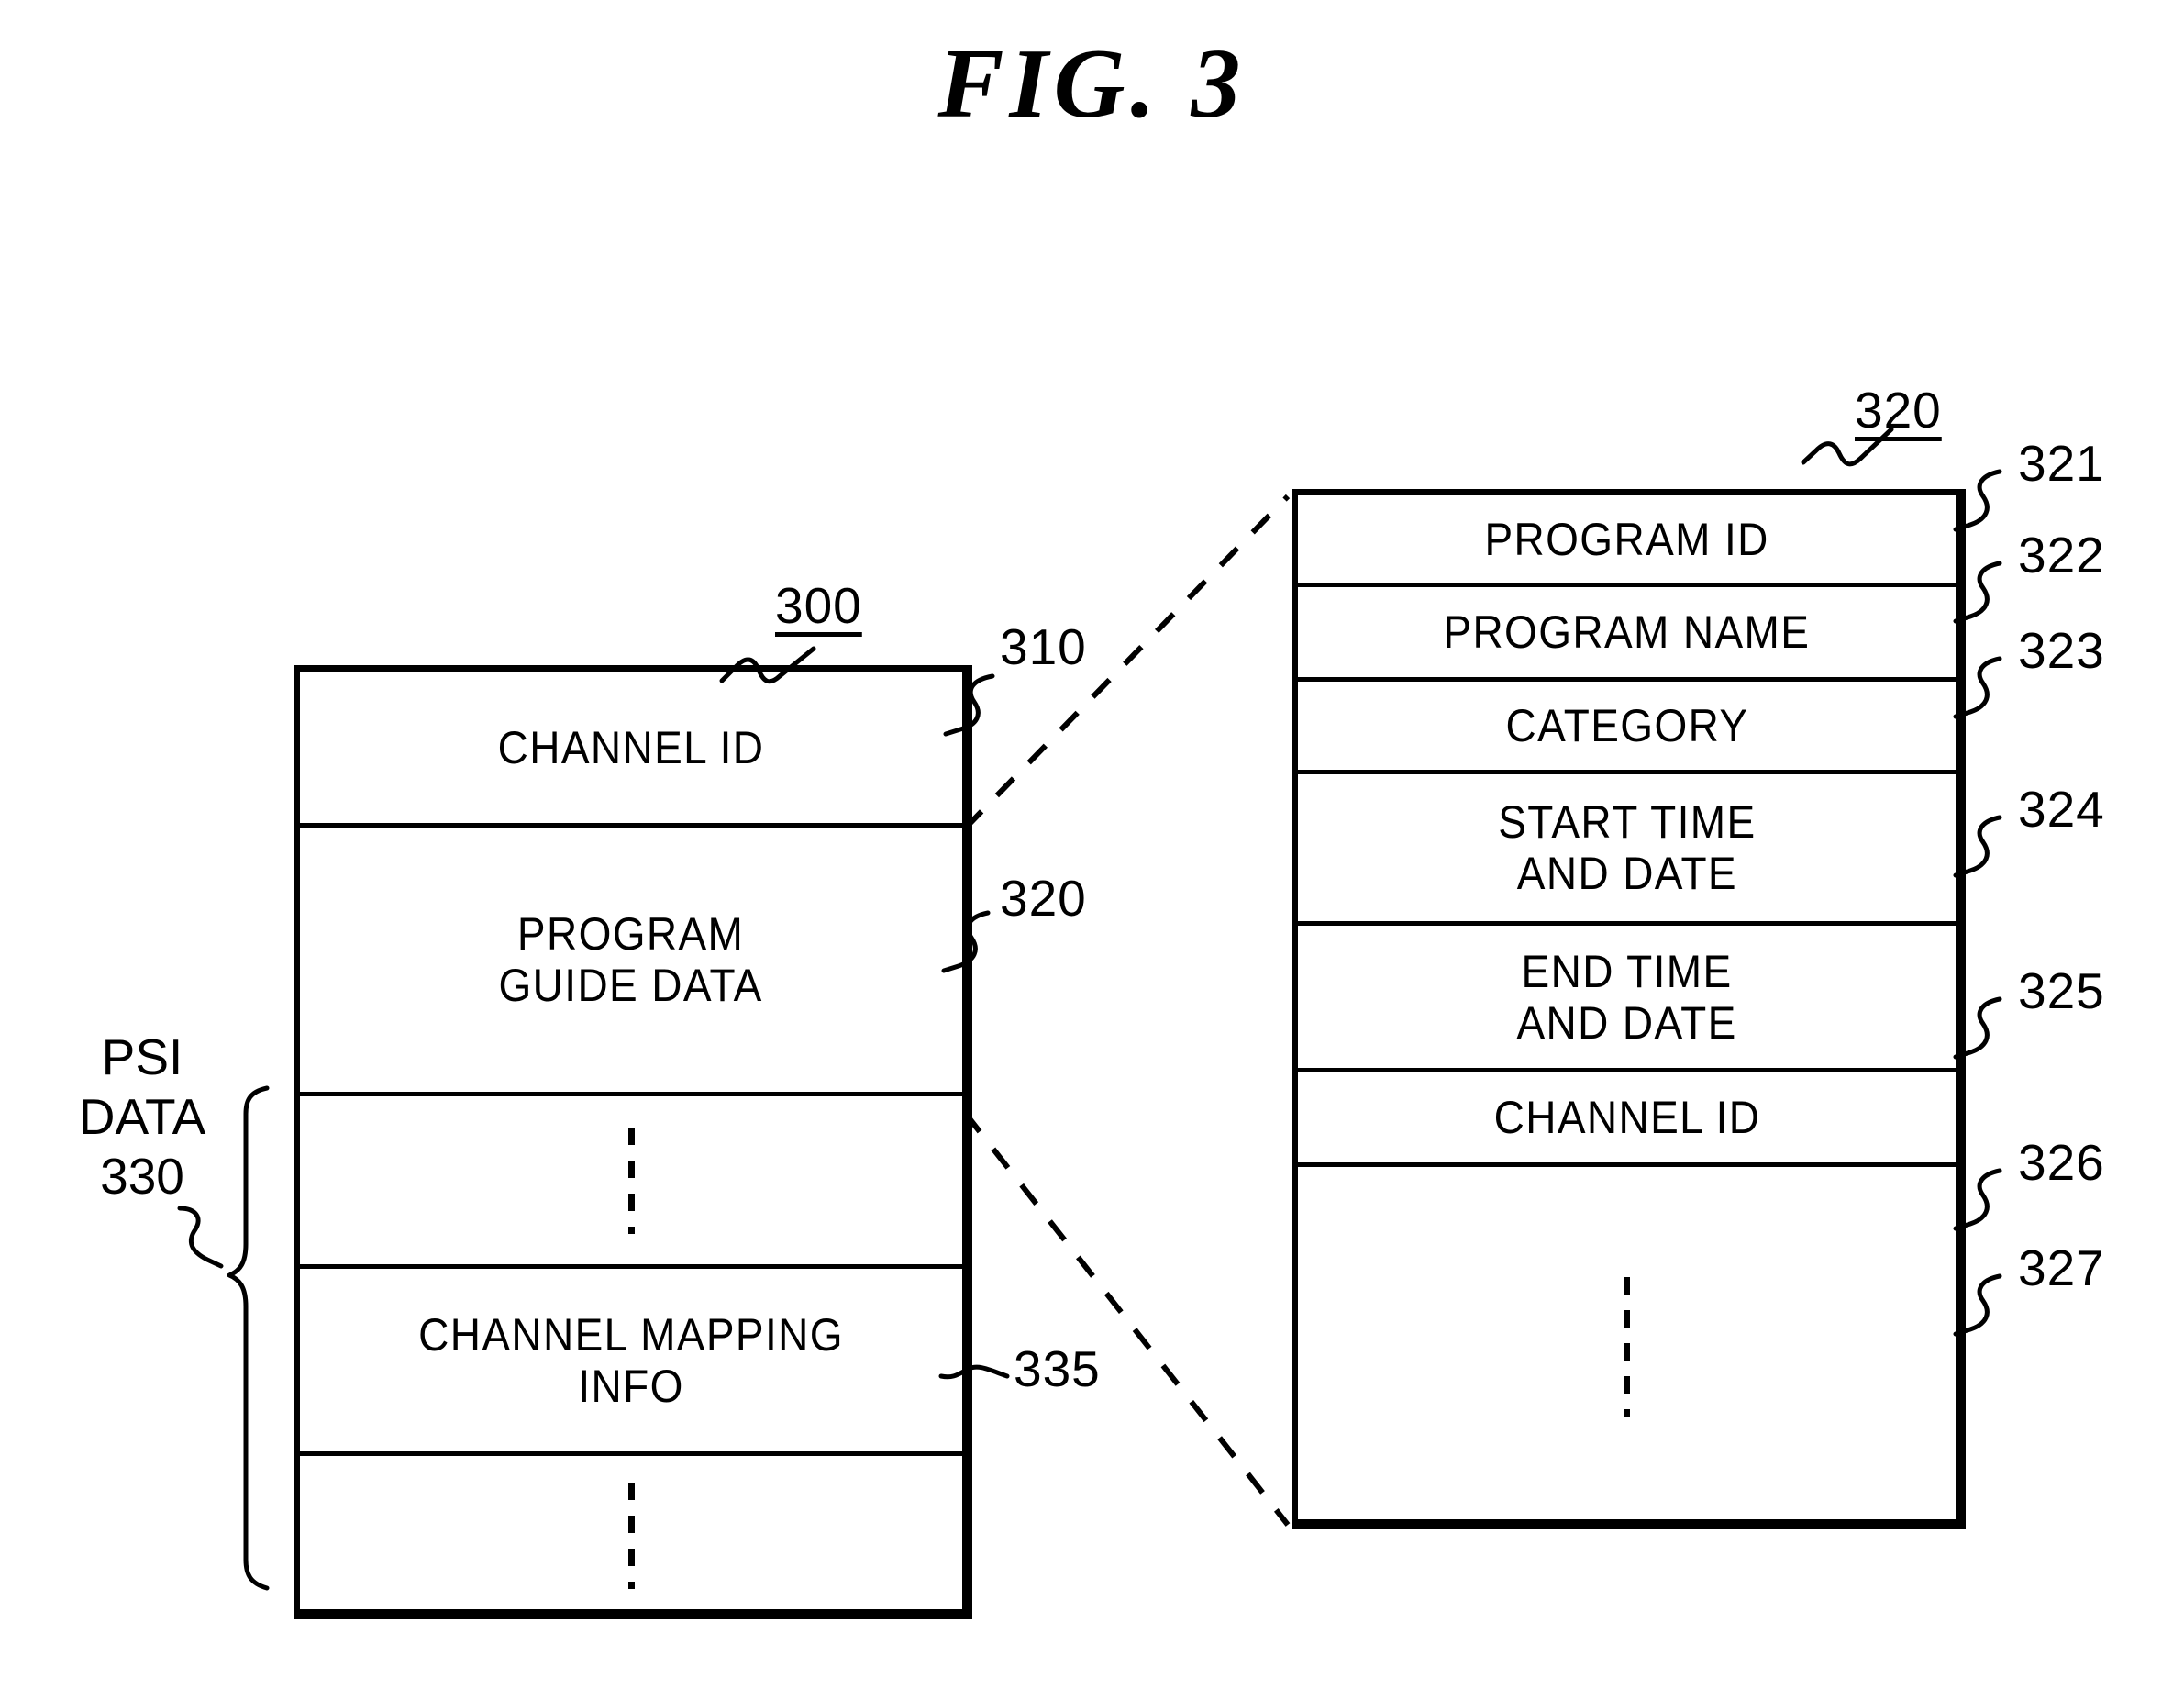 This screenshot has height=1689, width=2184. I want to click on right-row-start-time-and-date-label: START TIME AND DATE, so click(1627, 847).